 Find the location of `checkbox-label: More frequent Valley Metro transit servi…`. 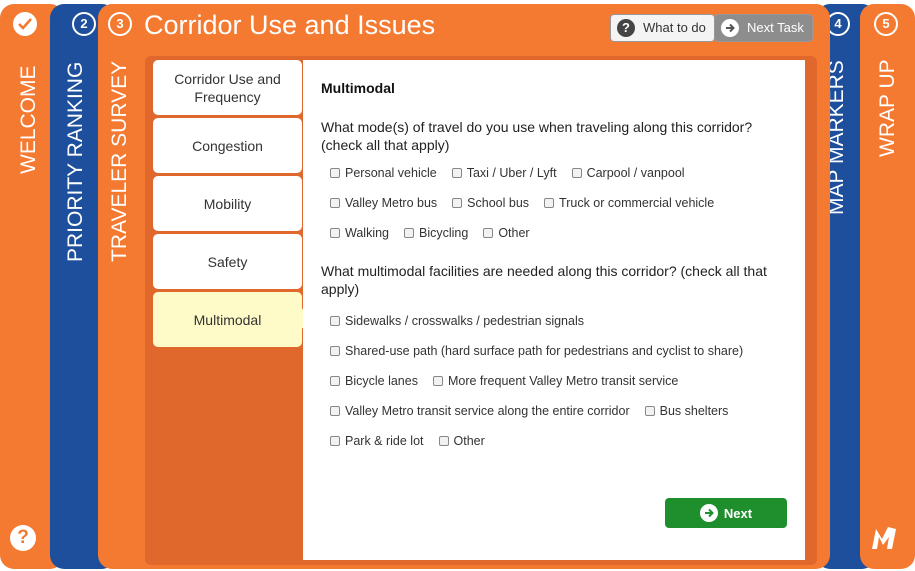

checkbox-label: More frequent Valley Metro transit servi… is located at coordinates (563, 381).